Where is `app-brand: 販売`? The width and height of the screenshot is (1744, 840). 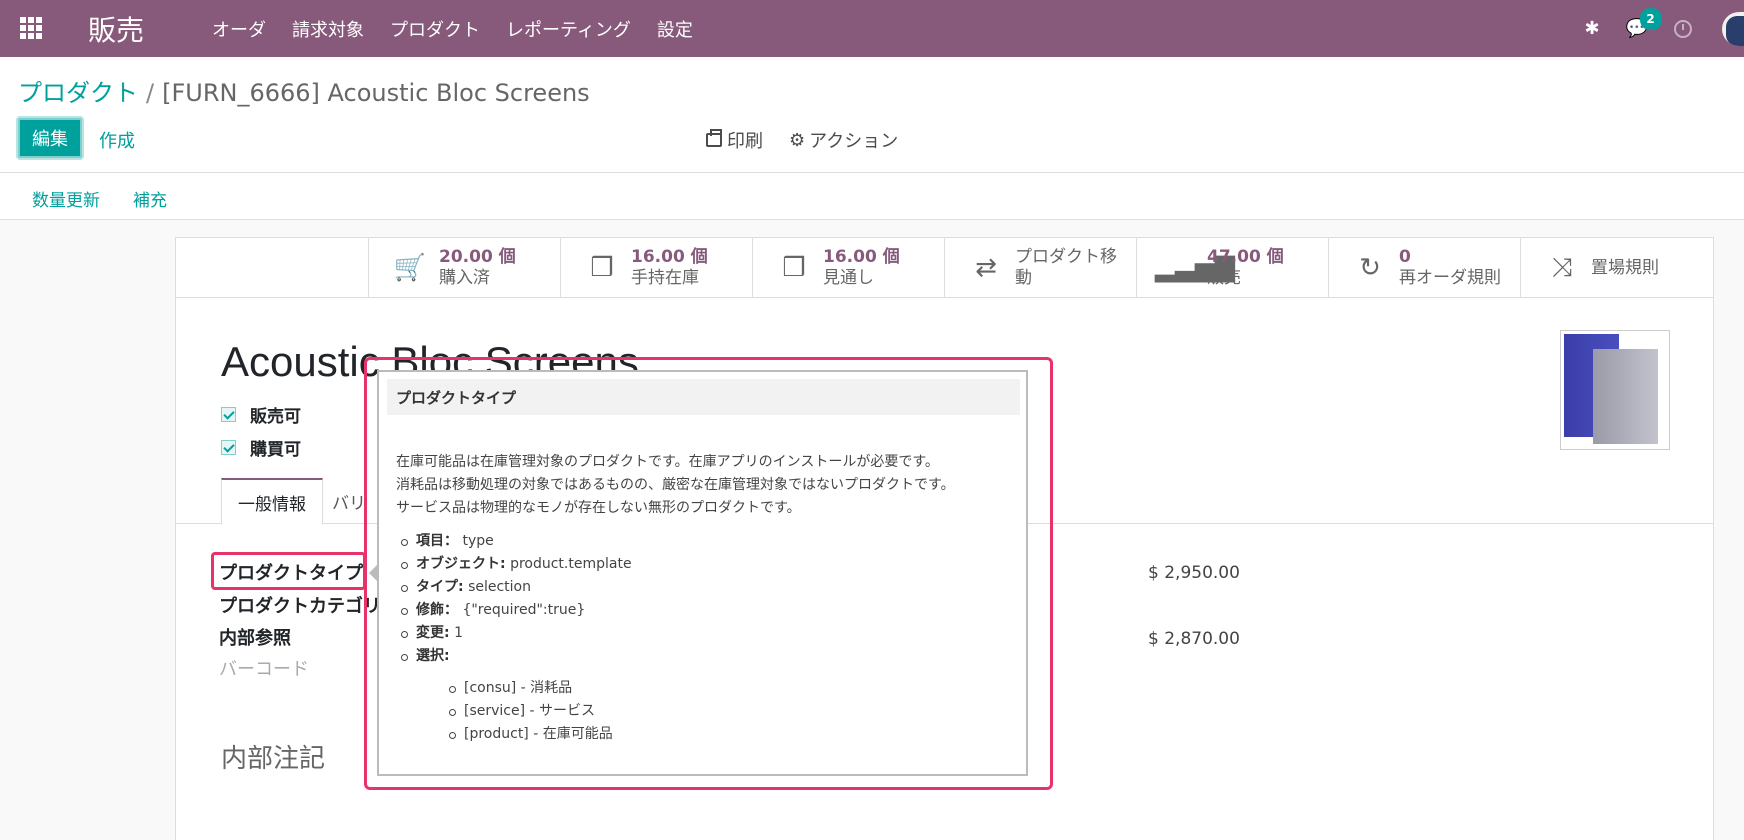 app-brand: 販売 is located at coordinates (116, 29).